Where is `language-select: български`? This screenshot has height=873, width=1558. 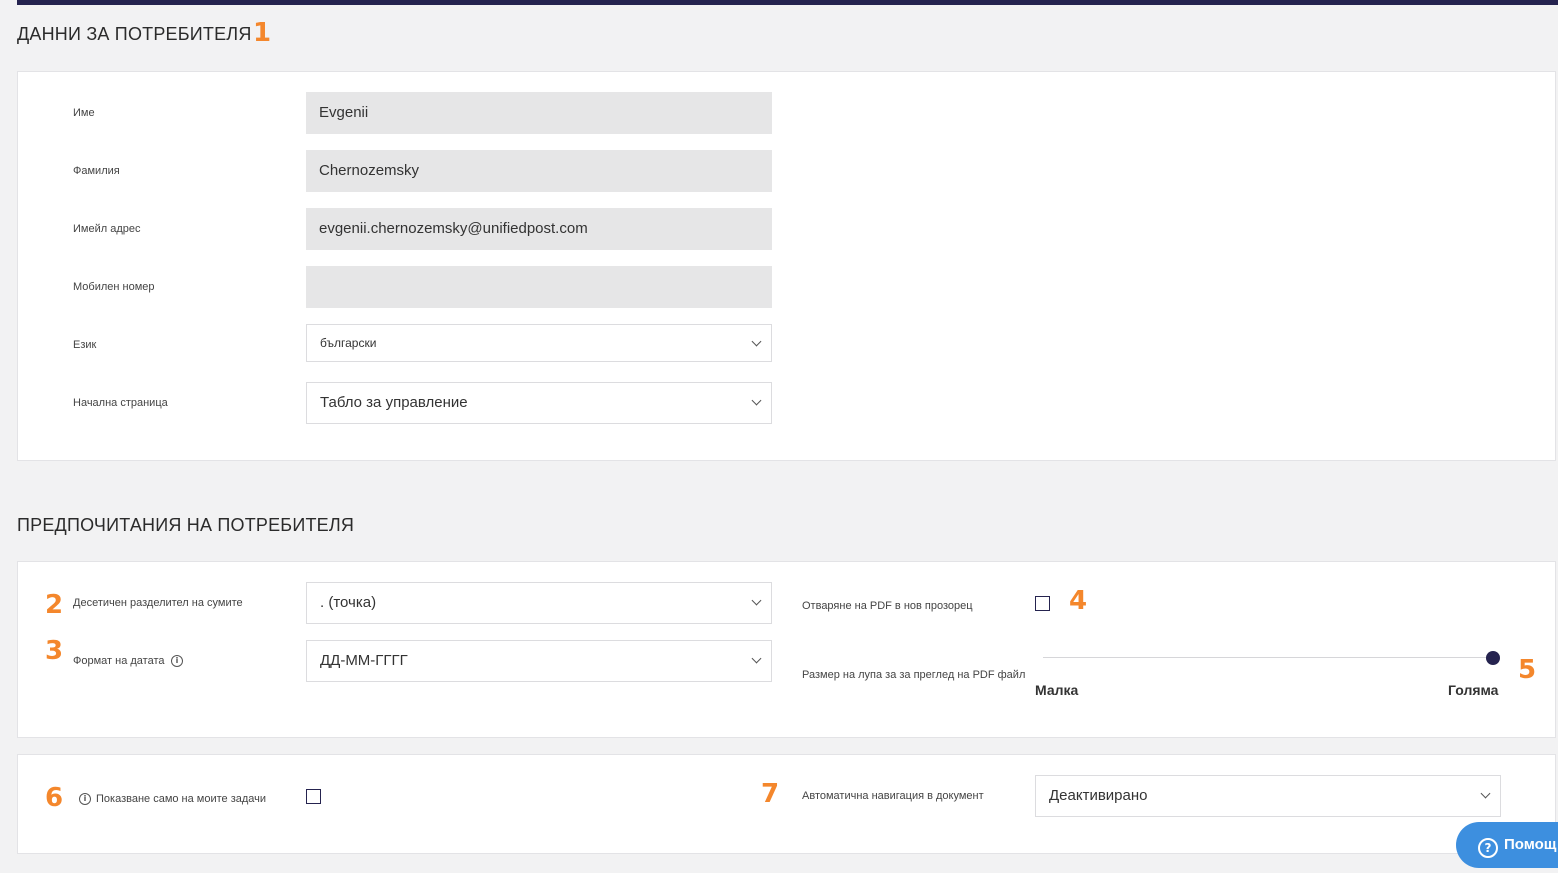 language-select: български is located at coordinates (539, 343).